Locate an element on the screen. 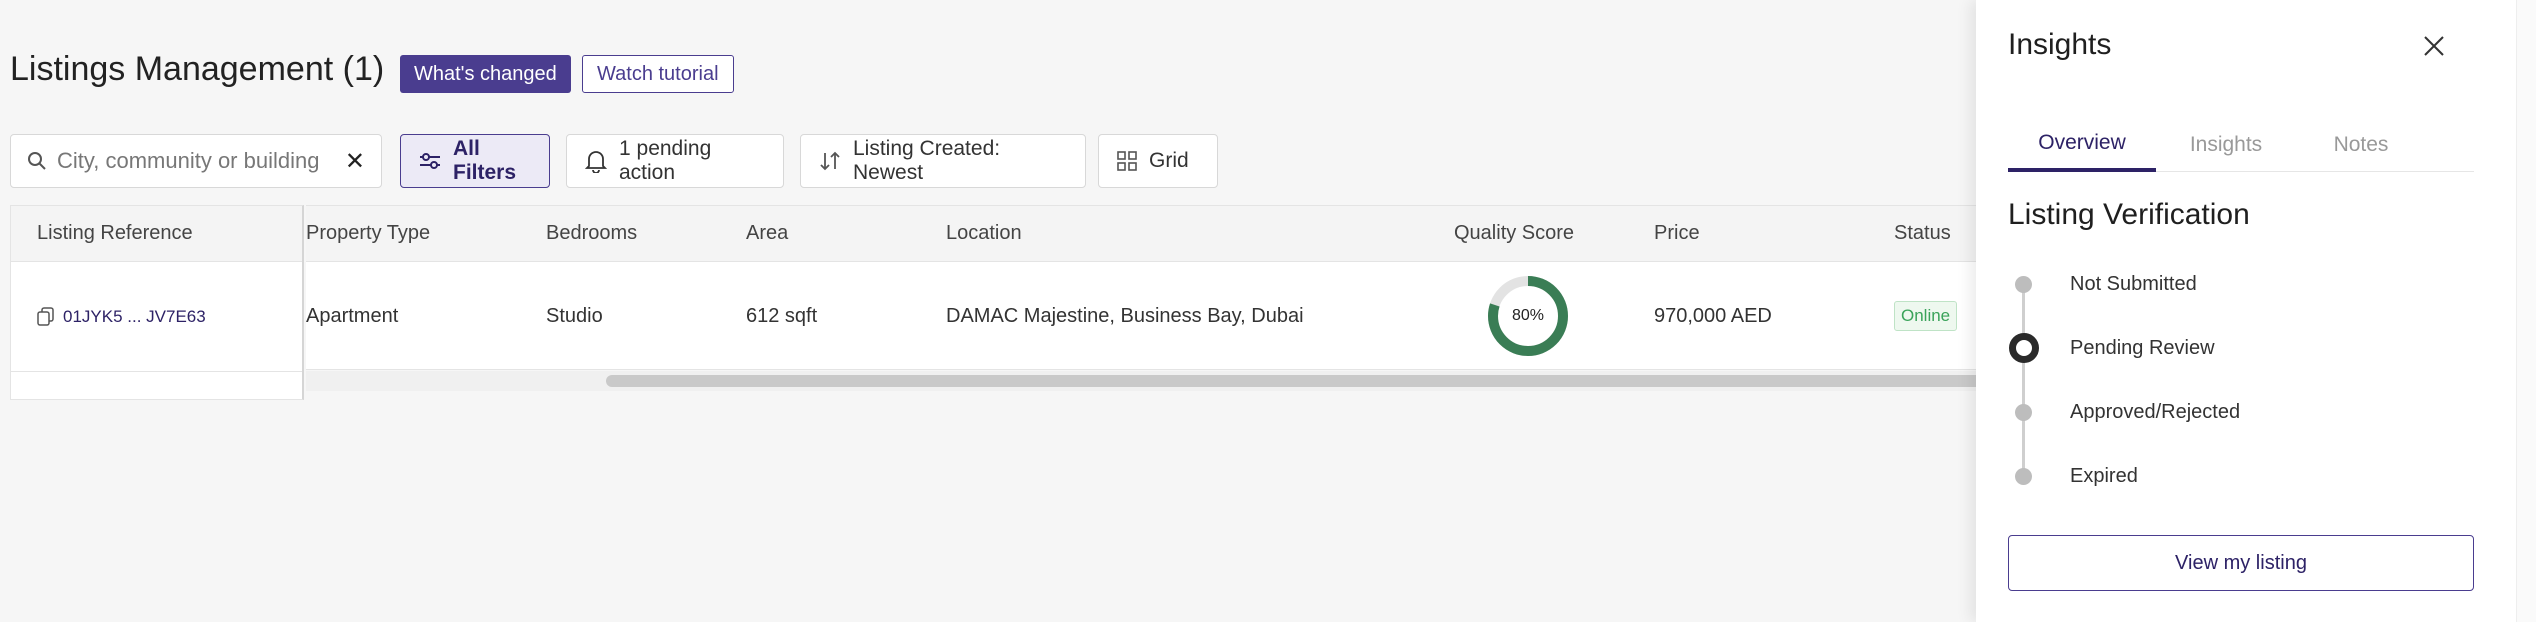 This screenshot has height=622, width=2536. page-title: Listings Management (1) is located at coordinates (197, 69).